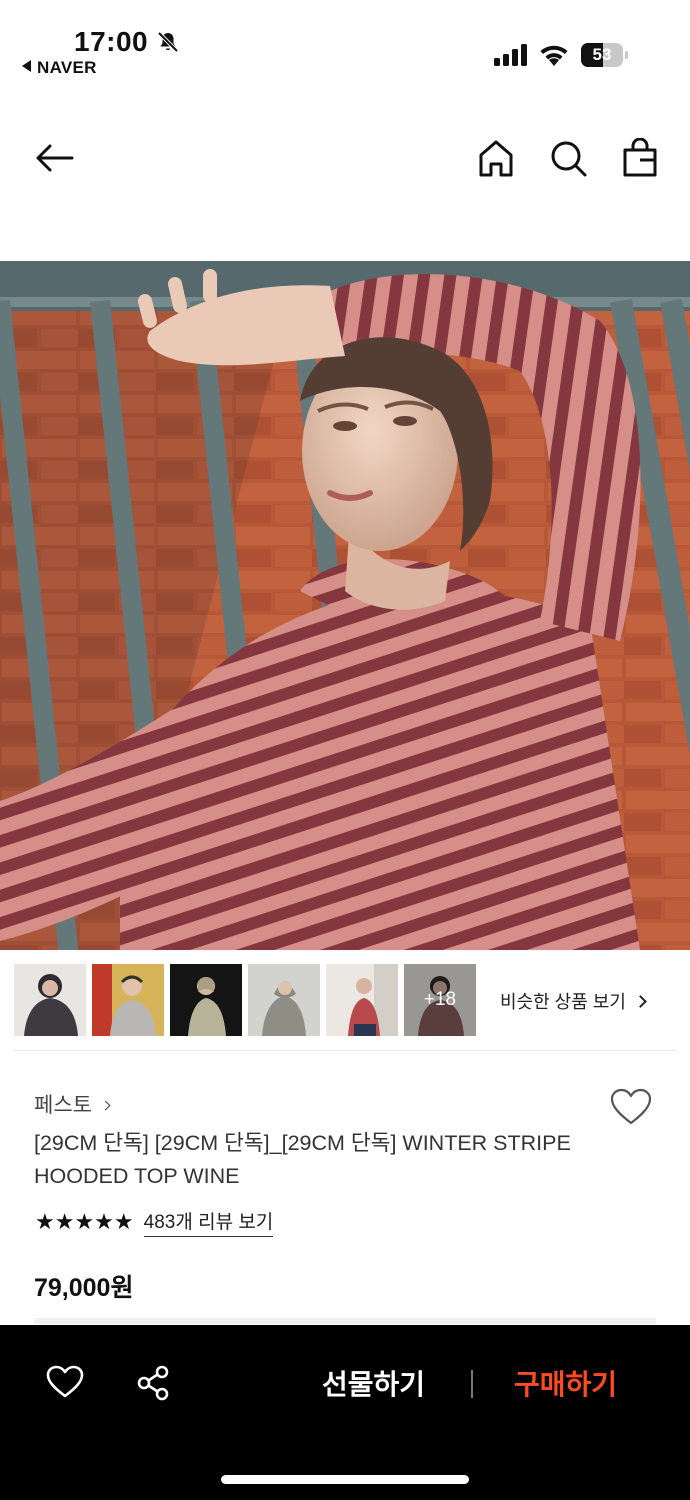 The width and height of the screenshot is (690, 1500). I want to click on more-images-count: +18, so click(440, 1000).